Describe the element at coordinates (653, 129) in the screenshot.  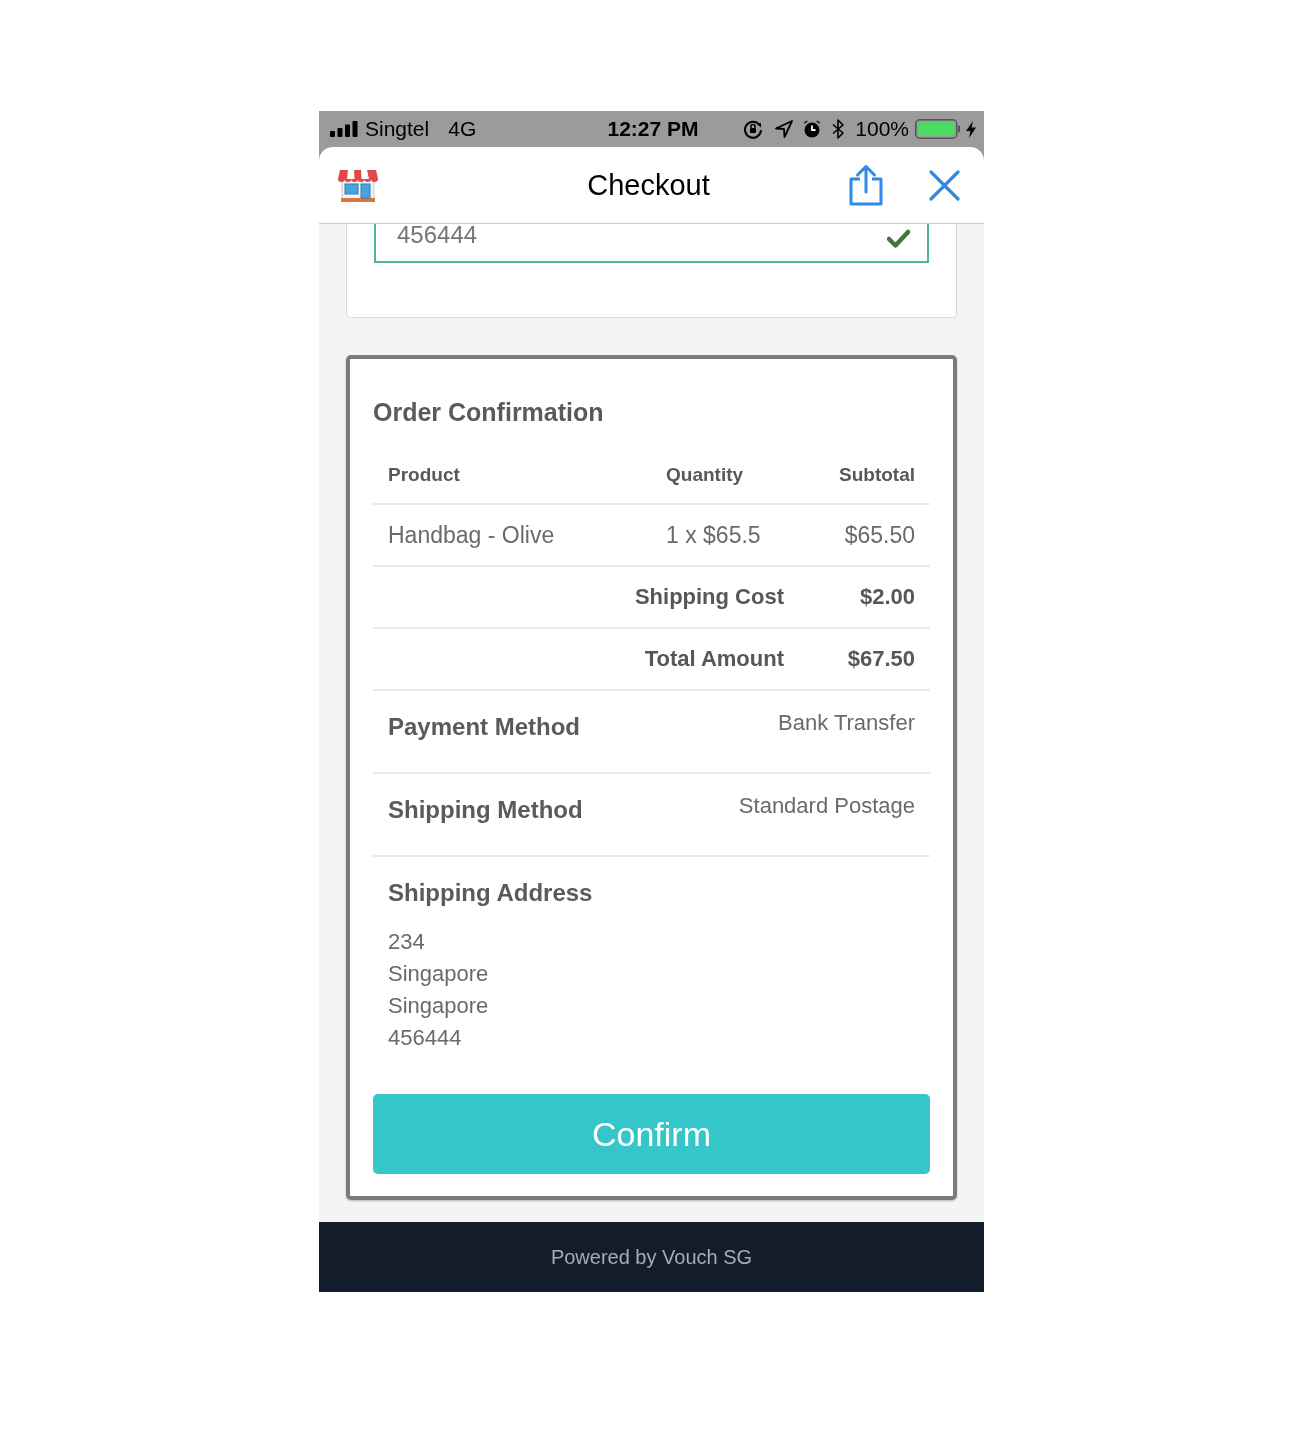
I see `status-time: 12:27 PM` at that location.